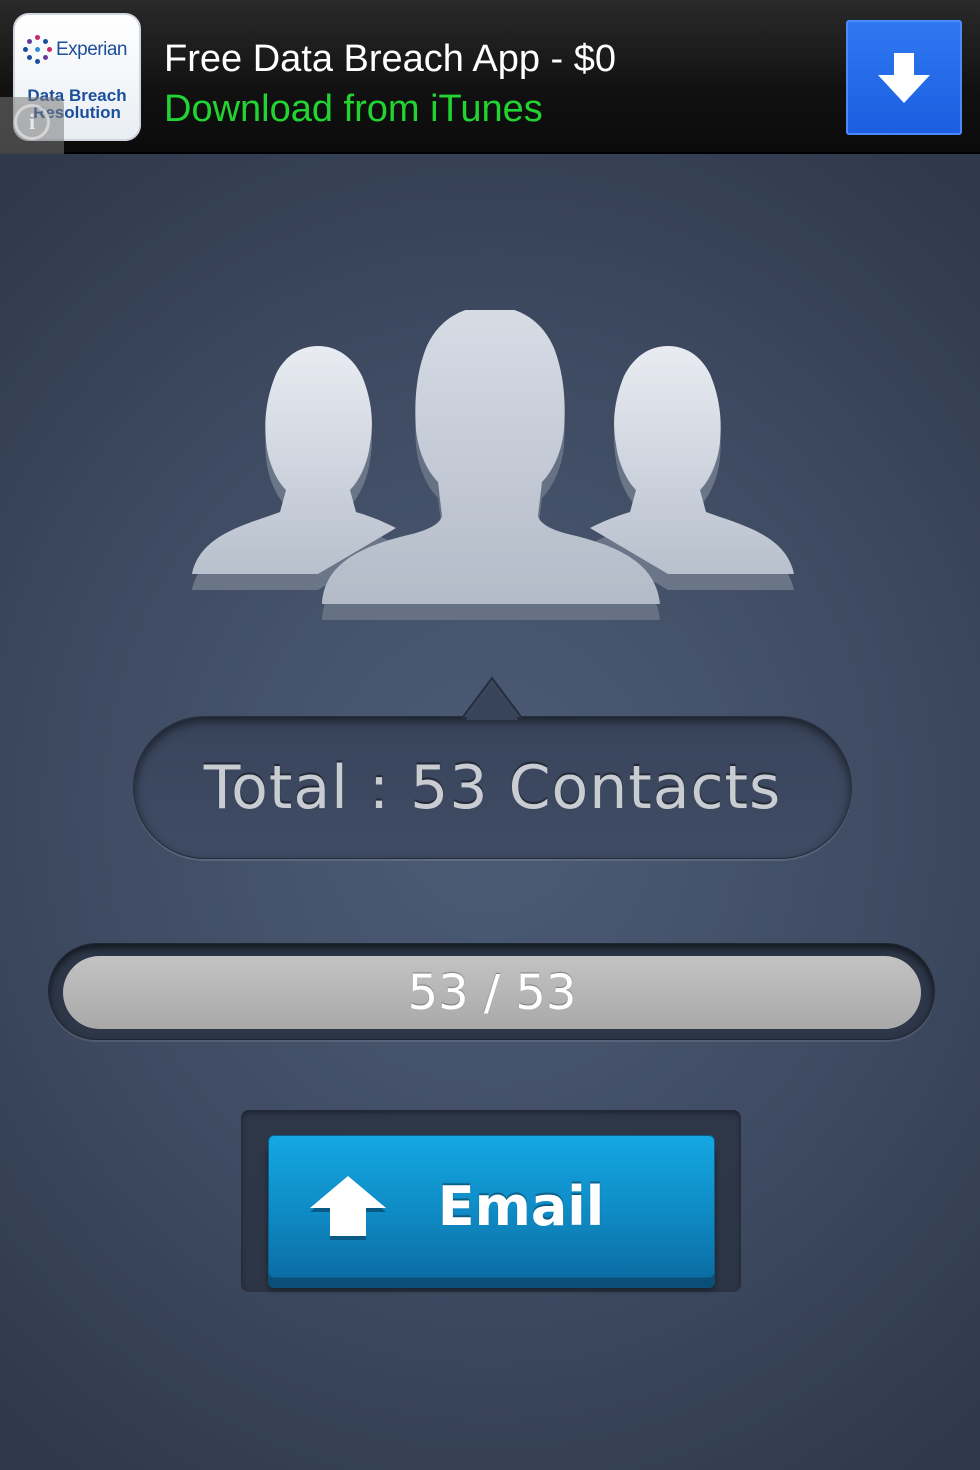 This screenshot has width=980, height=1470. What do you see at coordinates (521, 1206) in the screenshot?
I see `email-button-label: Email` at bounding box center [521, 1206].